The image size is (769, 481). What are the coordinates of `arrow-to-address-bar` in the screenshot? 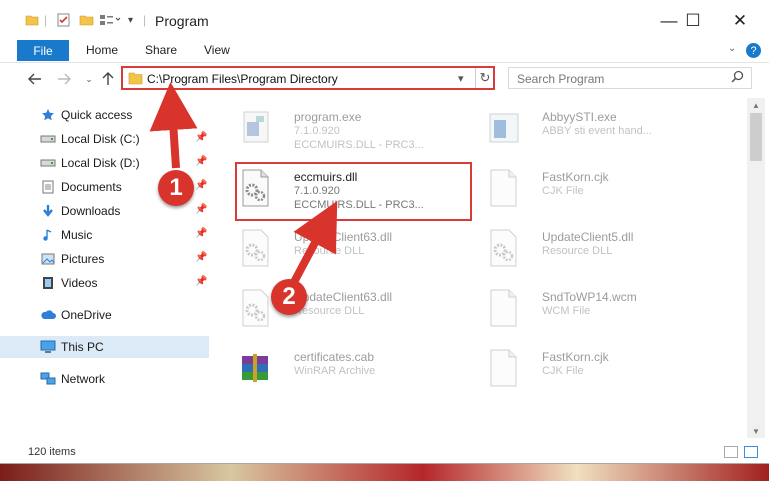 It's located at (173, 125).